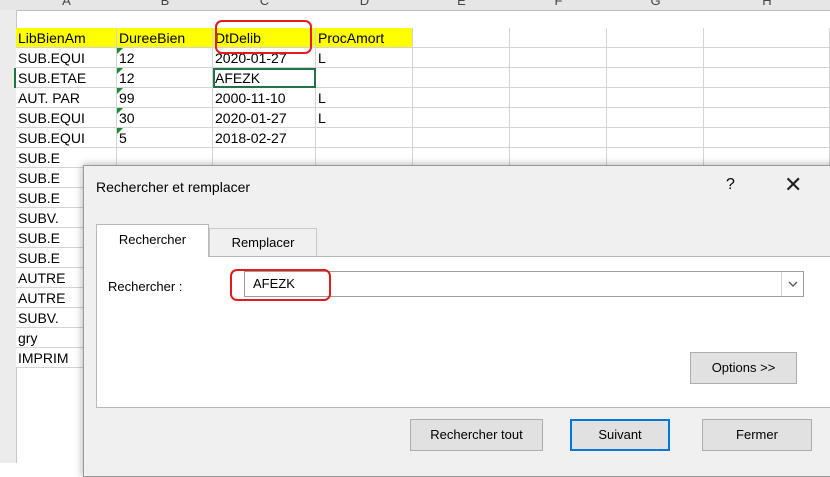  What do you see at coordinates (264, 78) in the screenshot?
I see `cell-c: AFEZK` at bounding box center [264, 78].